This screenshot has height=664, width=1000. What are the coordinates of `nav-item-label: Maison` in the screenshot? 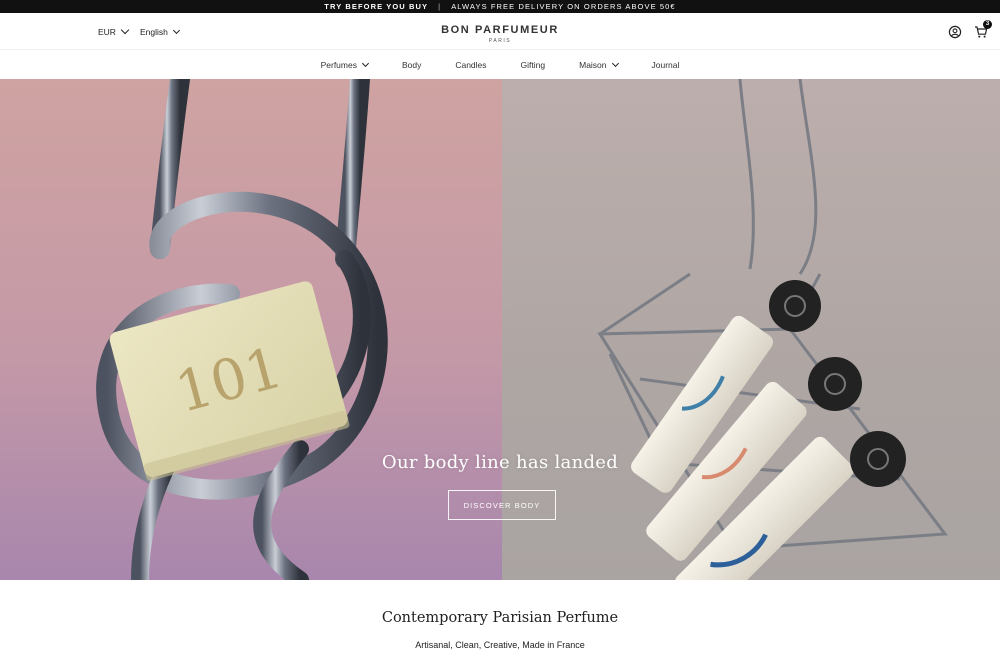 It's located at (593, 64).